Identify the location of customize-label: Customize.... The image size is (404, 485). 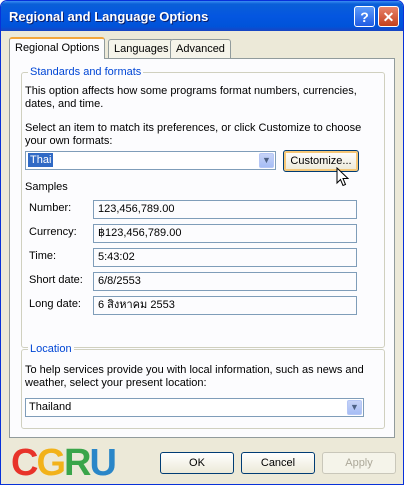
(321, 161).